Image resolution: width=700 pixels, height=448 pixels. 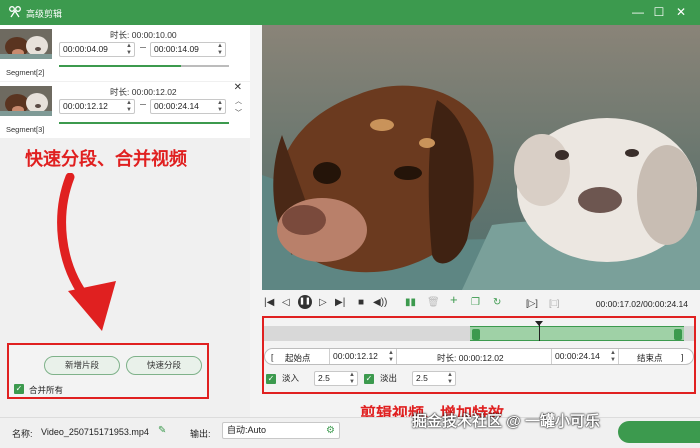 I want to click on skip-end-icon: ▶|, so click(x=340, y=303).